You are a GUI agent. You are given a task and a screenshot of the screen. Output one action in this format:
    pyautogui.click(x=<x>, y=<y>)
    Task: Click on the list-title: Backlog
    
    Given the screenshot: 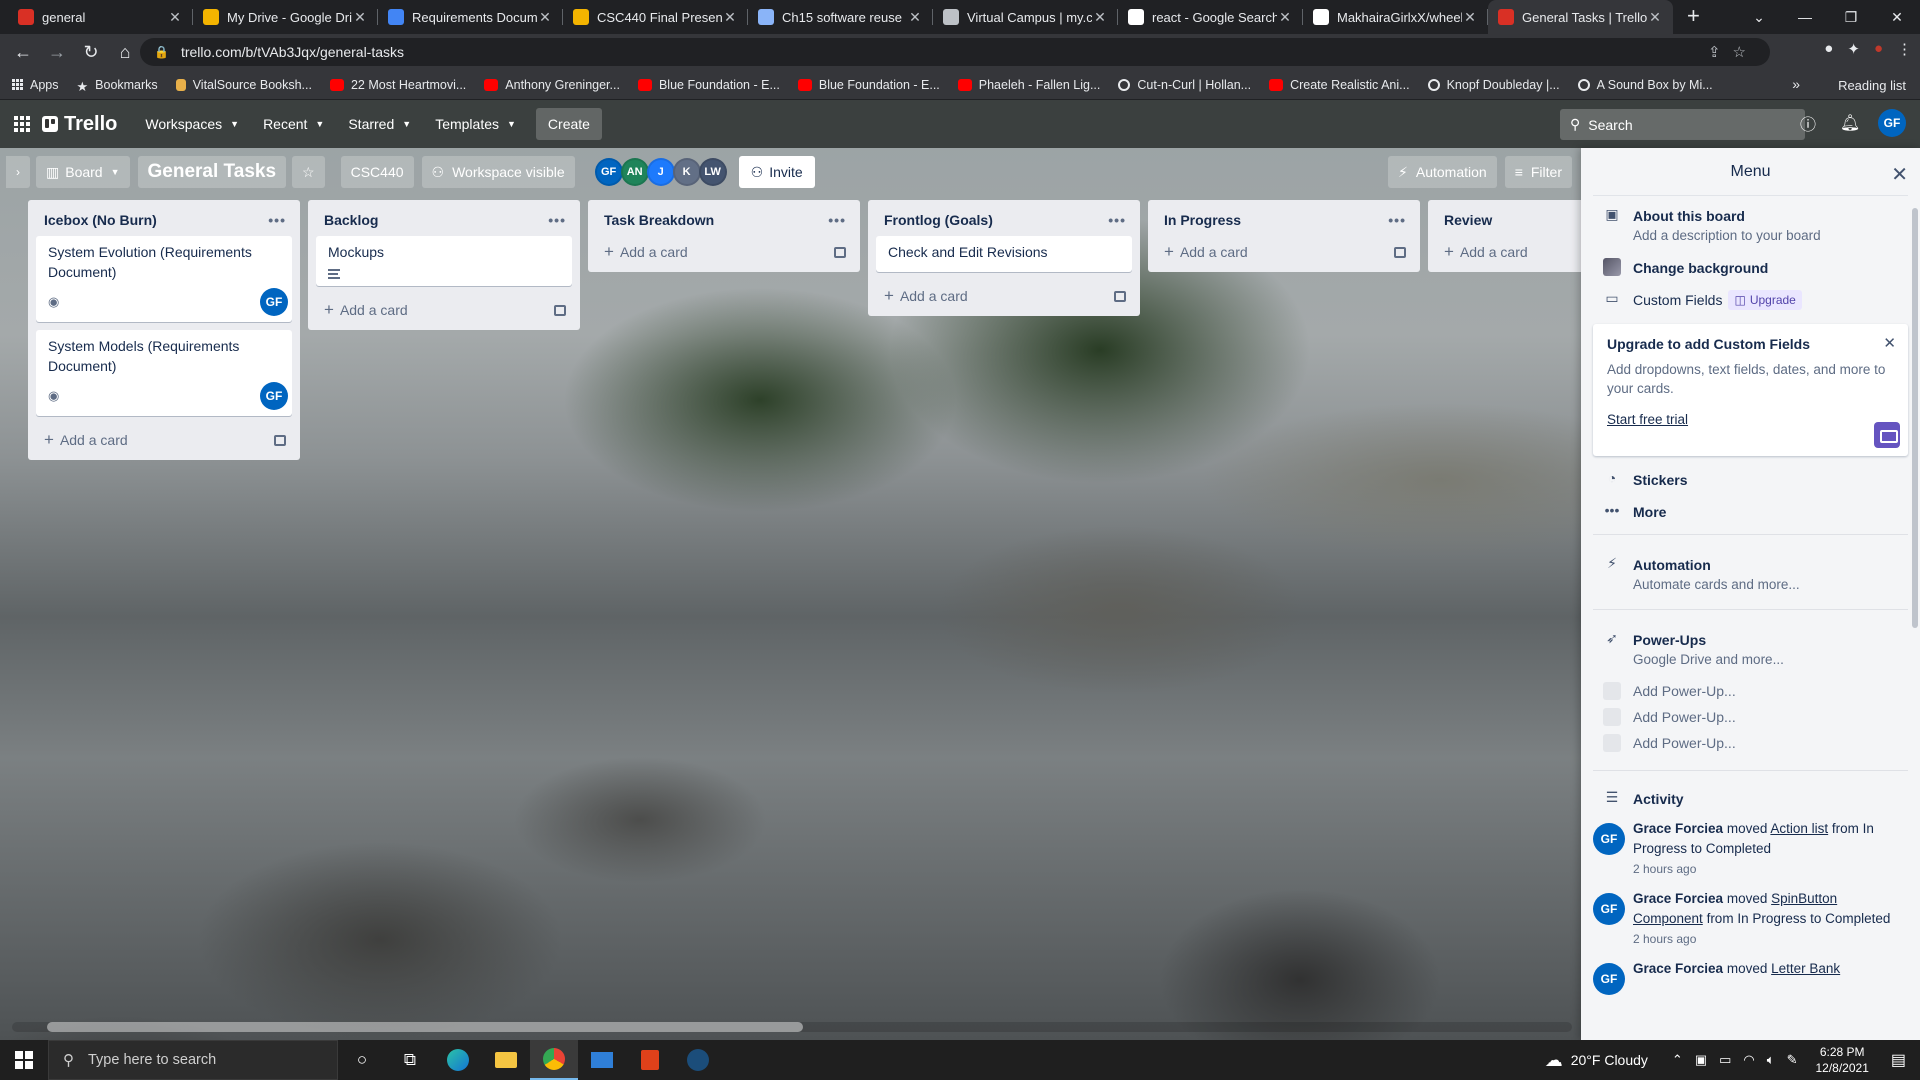 What is the action you would take?
    pyautogui.click(x=351, y=220)
    